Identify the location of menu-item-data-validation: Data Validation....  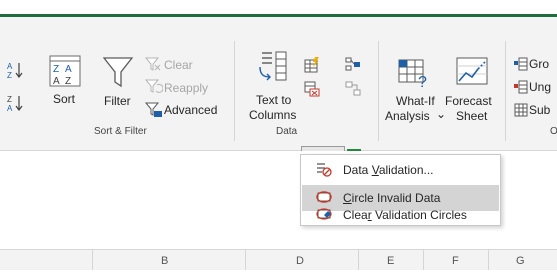
(400, 170).